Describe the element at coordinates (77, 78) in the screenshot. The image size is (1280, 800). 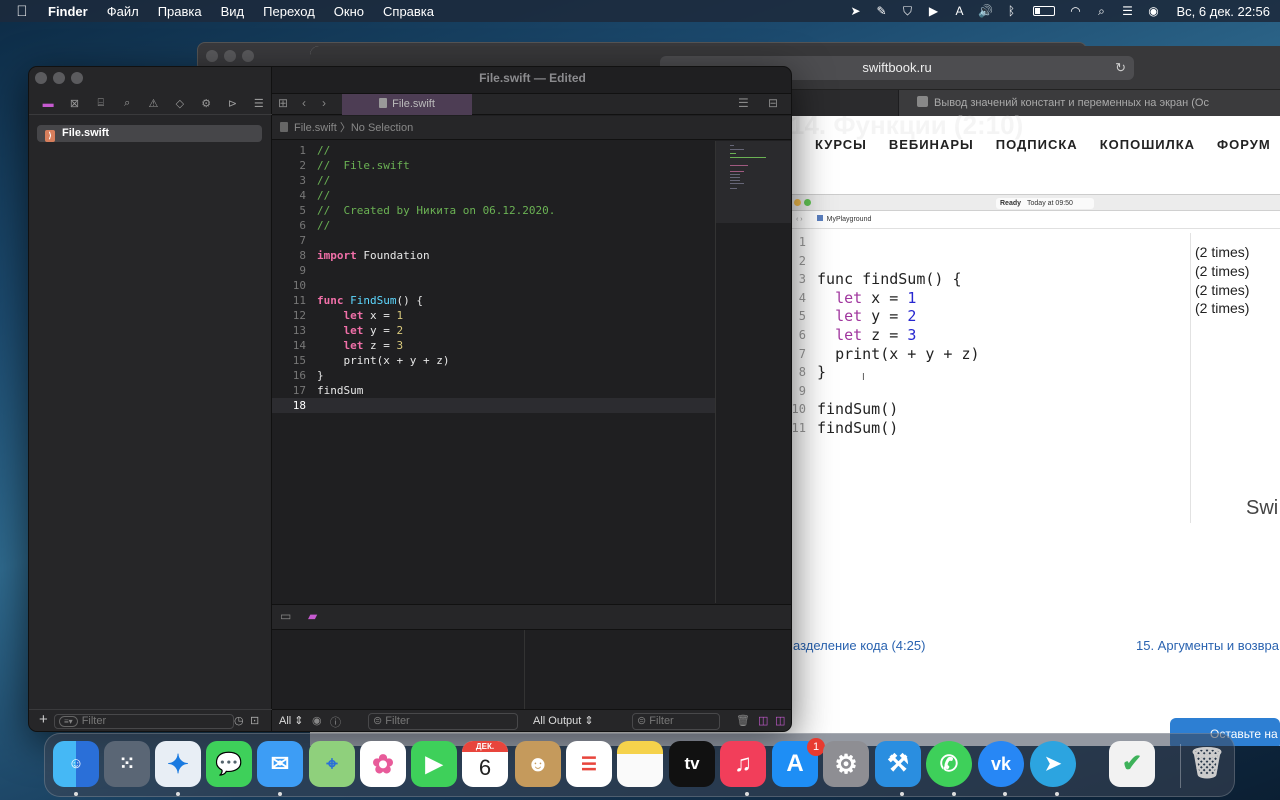
I see `zoom-button` at that location.